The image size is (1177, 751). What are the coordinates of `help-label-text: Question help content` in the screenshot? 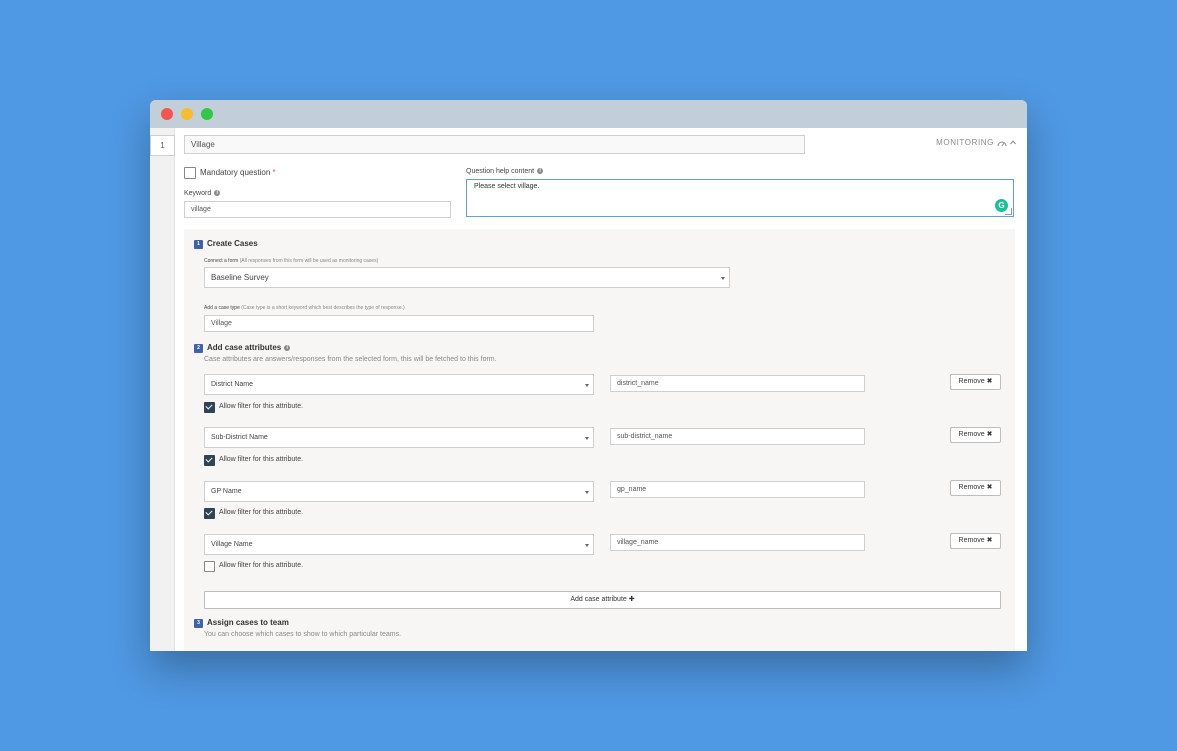 It's located at (500, 171).